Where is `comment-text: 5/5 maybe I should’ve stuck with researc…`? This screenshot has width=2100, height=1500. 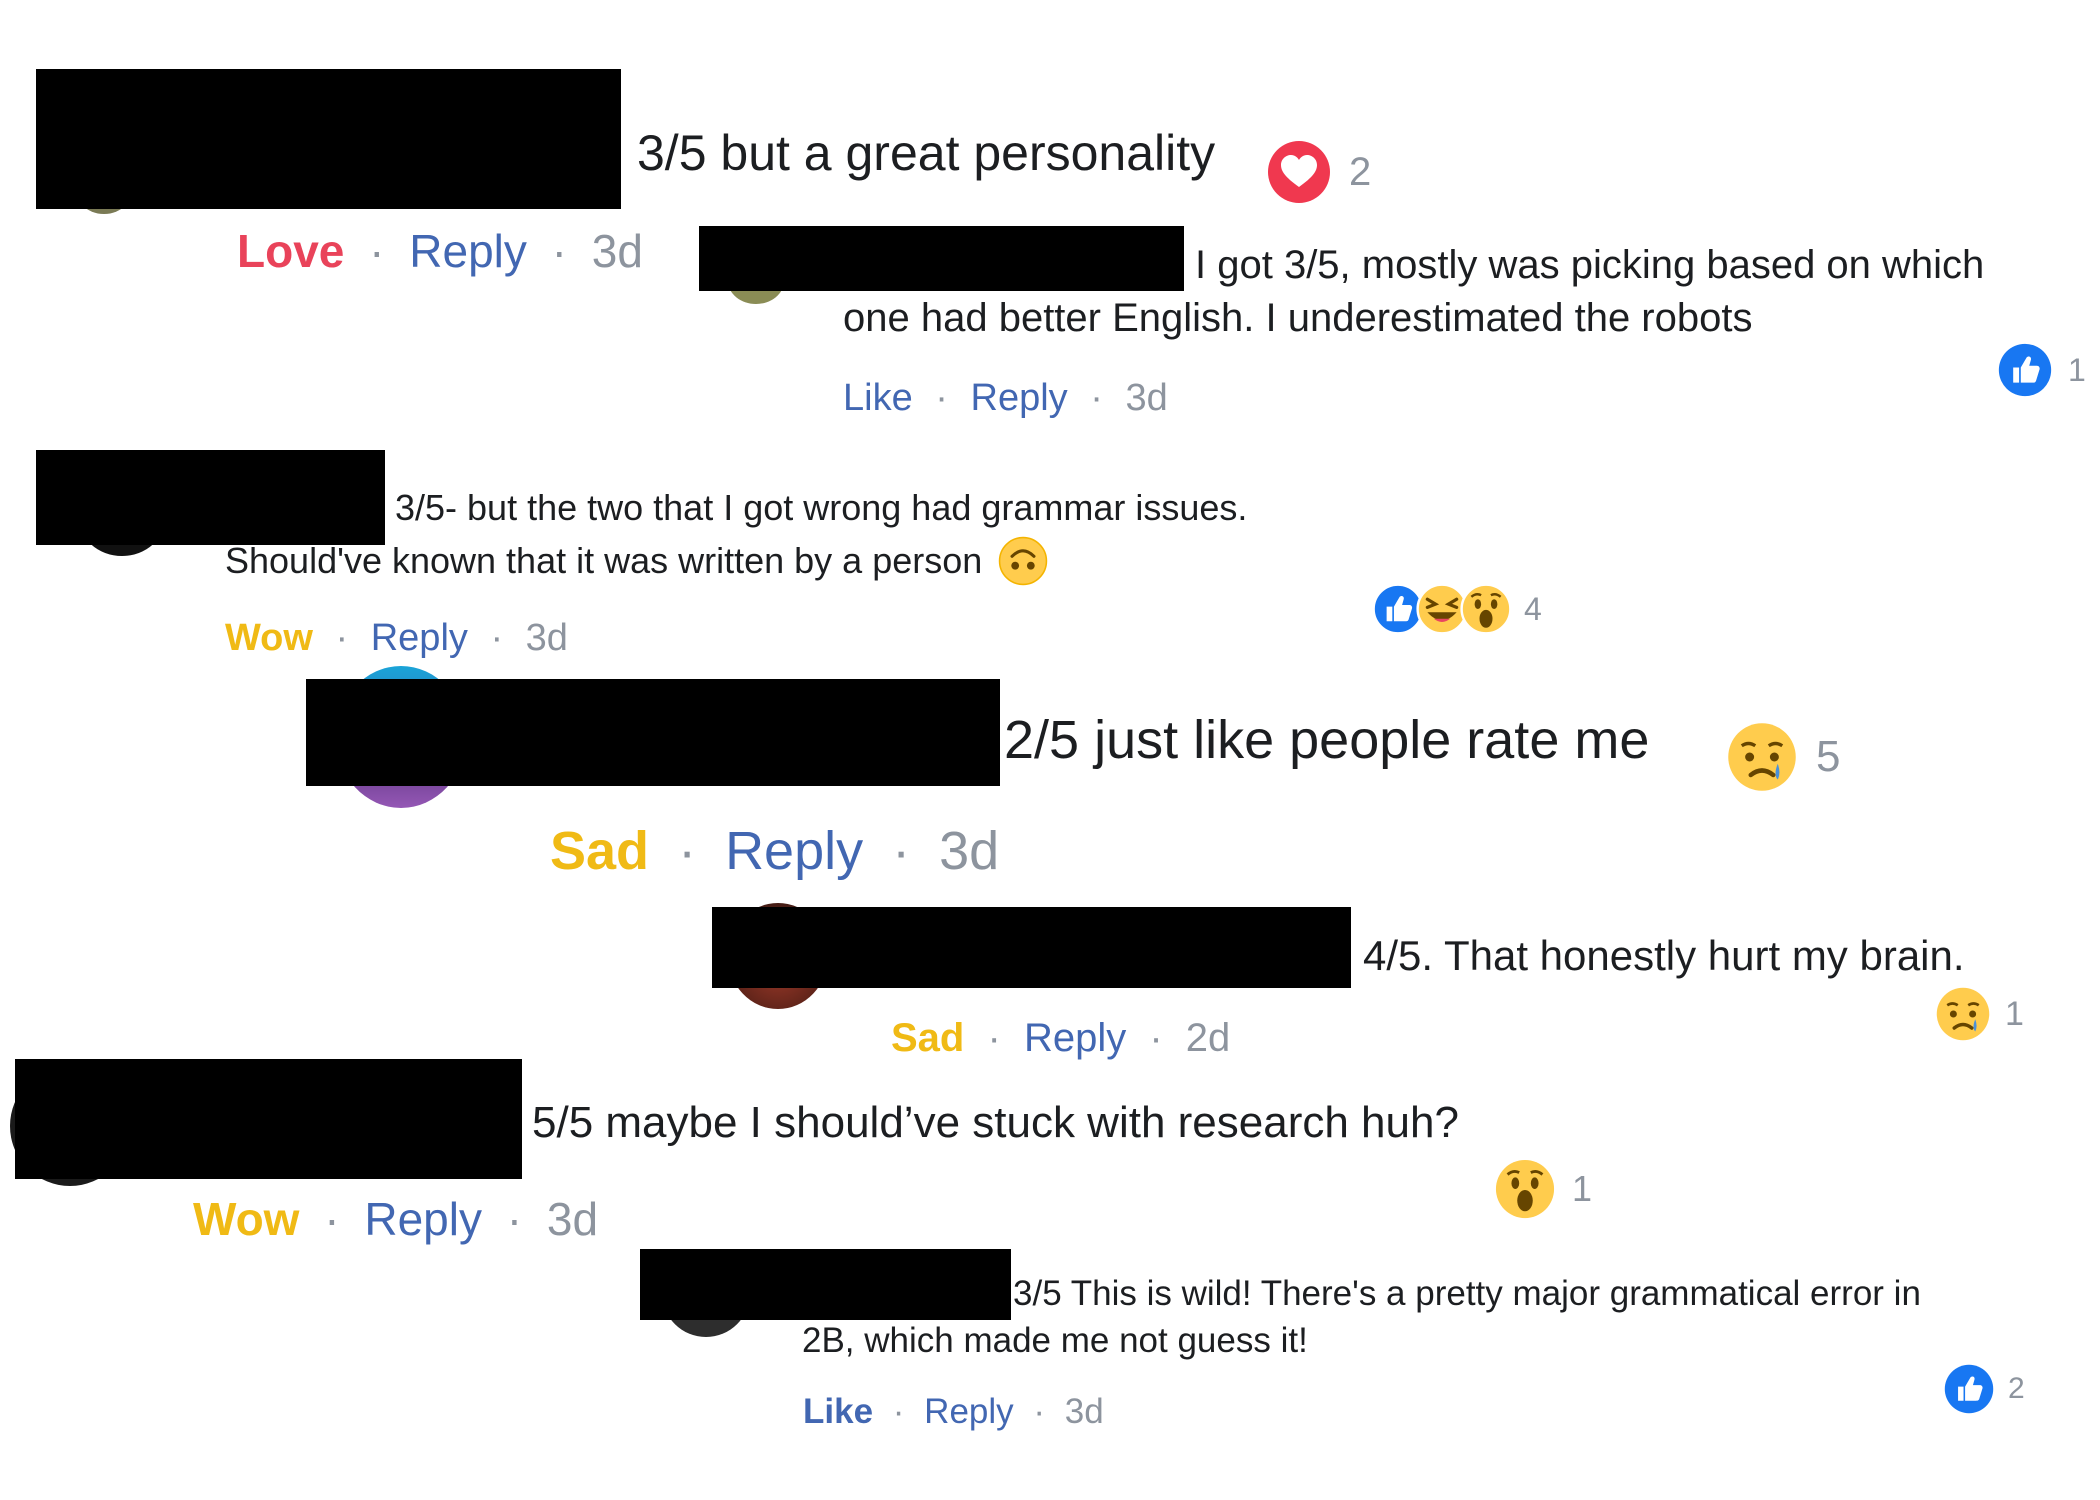
comment-text: 5/5 maybe I should’ve stuck with researc… is located at coordinates (995, 1122).